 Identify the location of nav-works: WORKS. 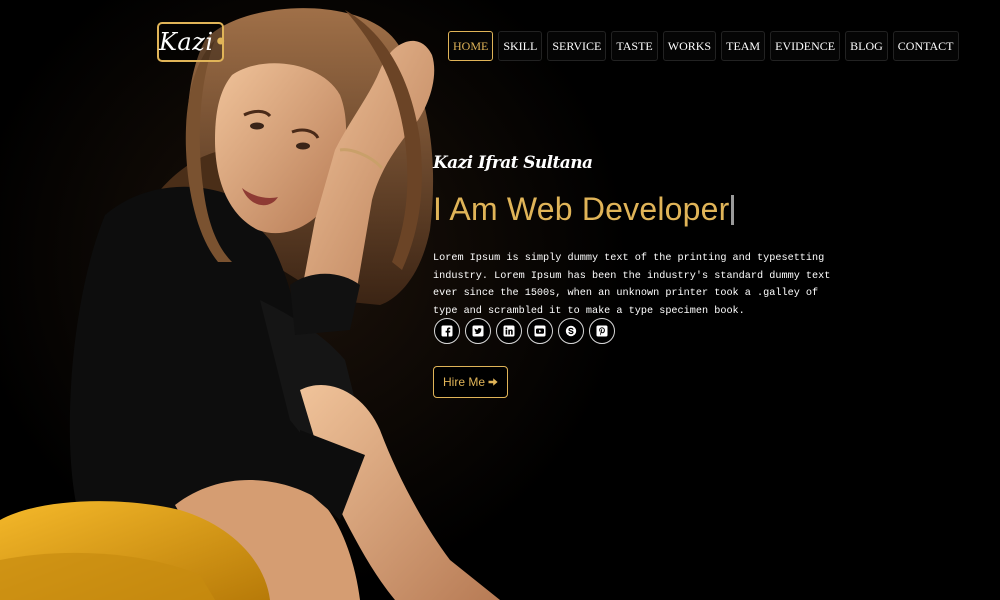
(689, 46).